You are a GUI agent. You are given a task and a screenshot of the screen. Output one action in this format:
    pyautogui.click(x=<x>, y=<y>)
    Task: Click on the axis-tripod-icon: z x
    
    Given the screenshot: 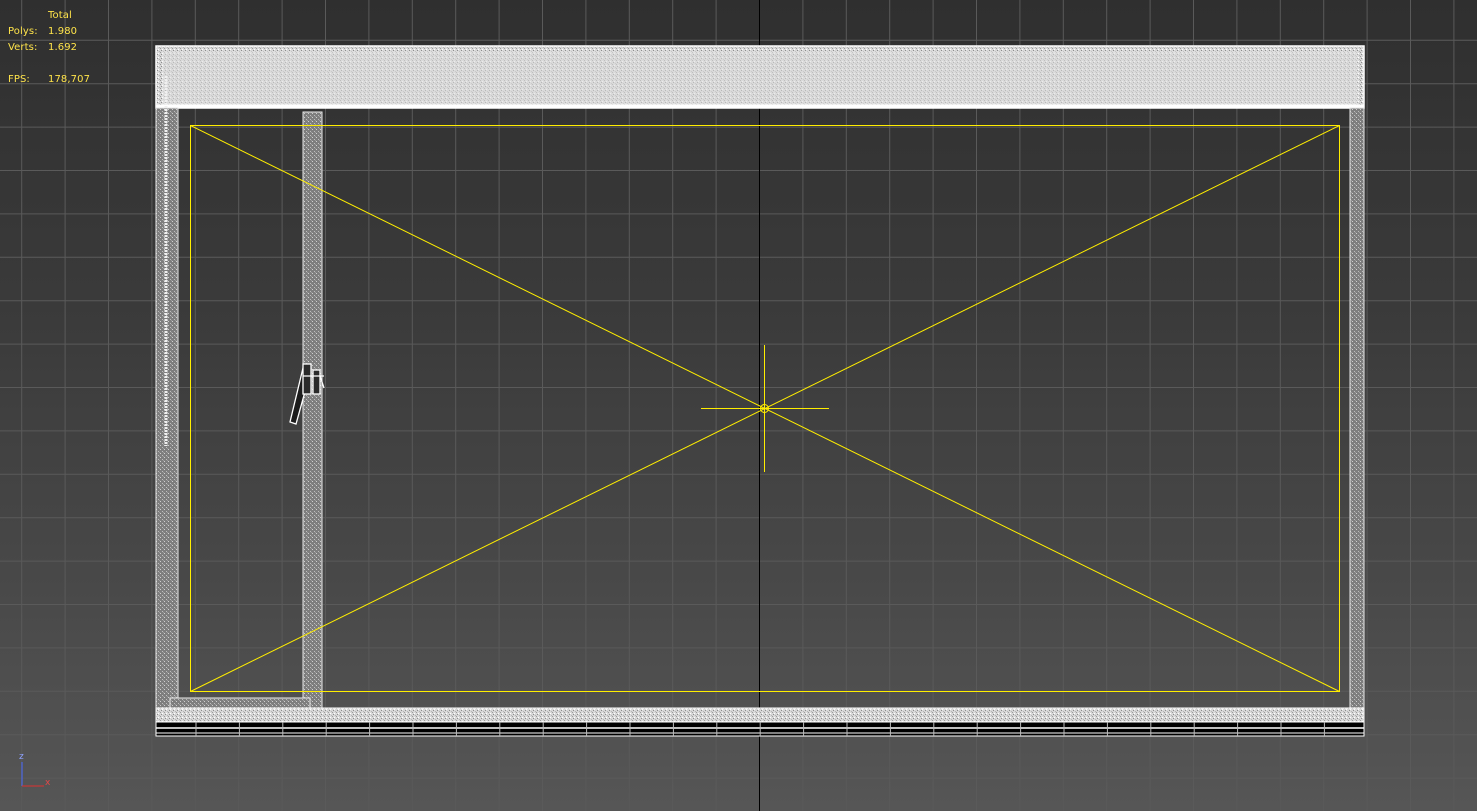 What is the action you would take?
    pyautogui.click(x=35, y=771)
    